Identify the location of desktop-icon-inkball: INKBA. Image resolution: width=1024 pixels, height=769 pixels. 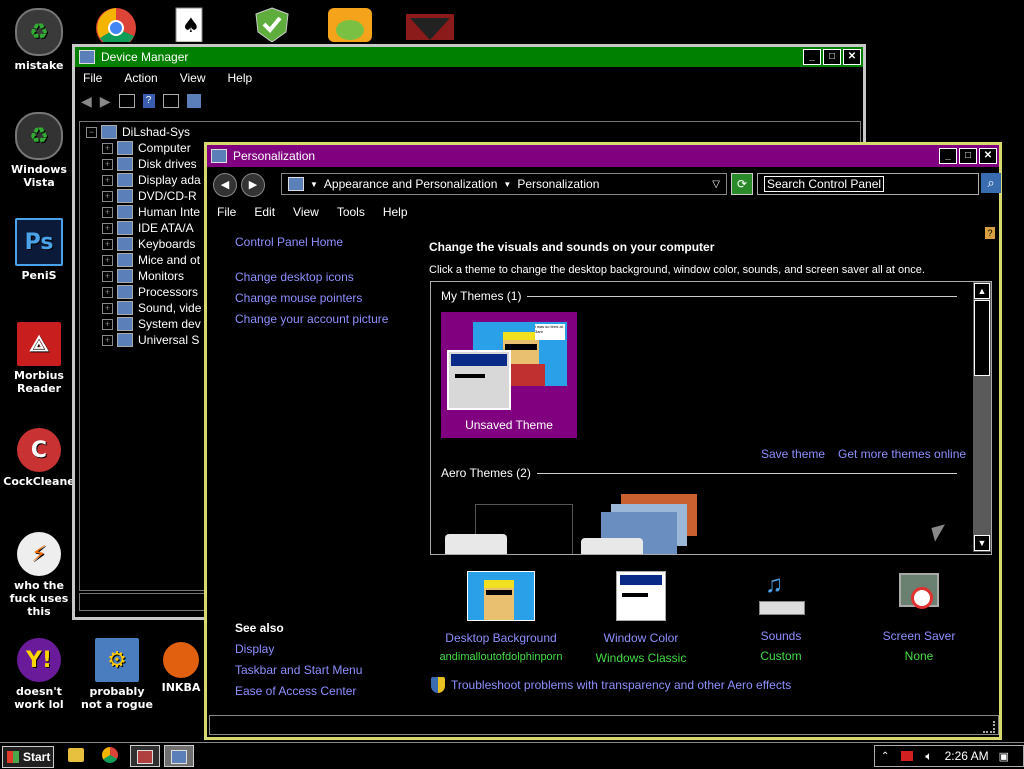
(181, 666).